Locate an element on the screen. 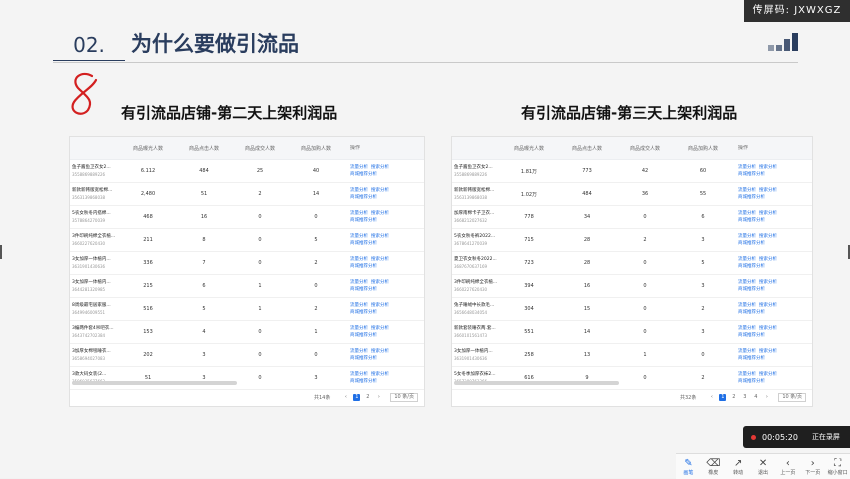 The width and height of the screenshot is (850, 479). recording-indicator: 00:05:20 正在录屏 is located at coordinates (796, 437).